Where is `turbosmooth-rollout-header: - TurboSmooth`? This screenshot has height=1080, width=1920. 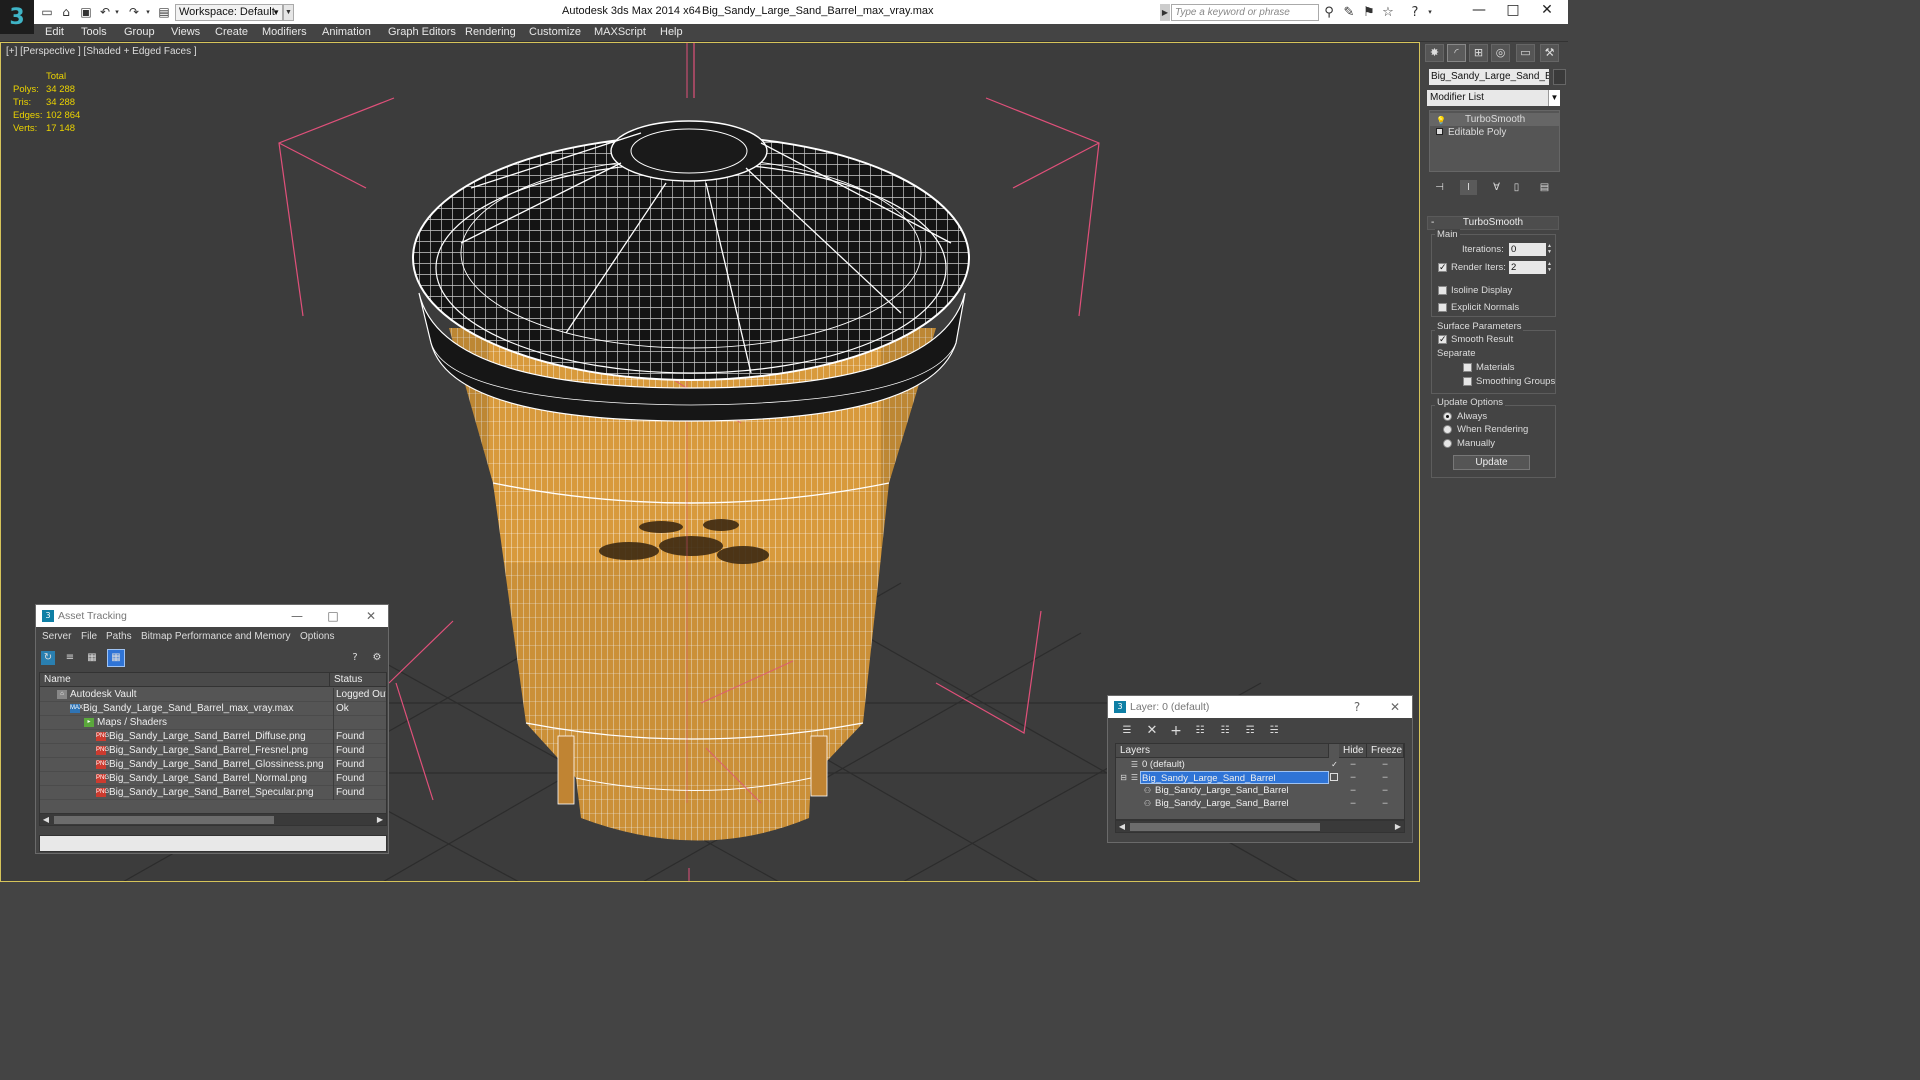
turbosmooth-rollout-header: - TurboSmooth is located at coordinates (1493, 223).